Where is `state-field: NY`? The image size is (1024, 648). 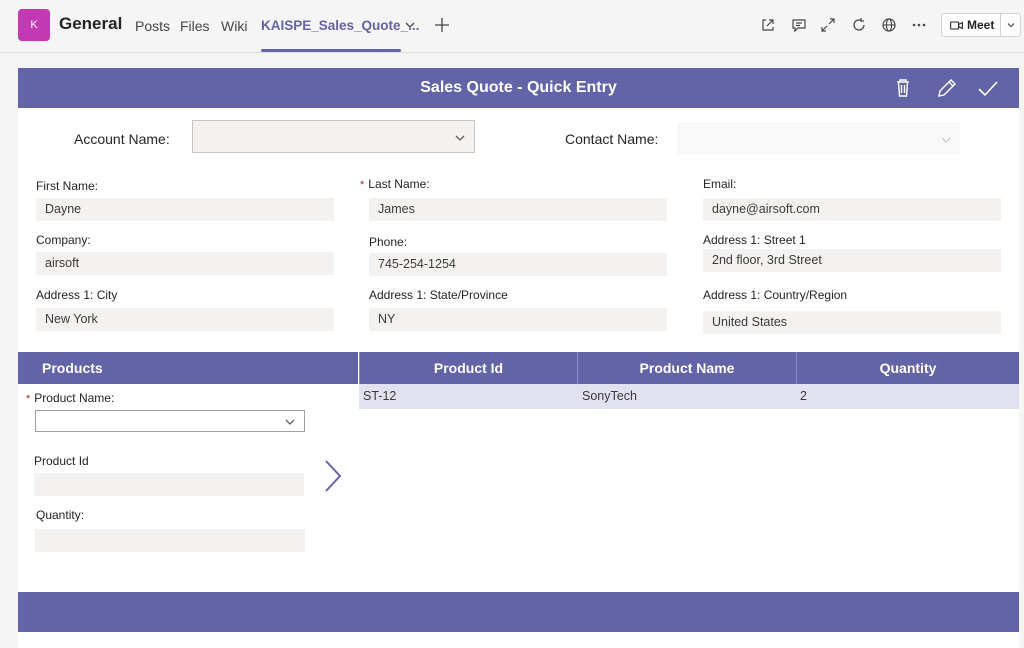 state-field: NY is located at coordinates (518, 319).